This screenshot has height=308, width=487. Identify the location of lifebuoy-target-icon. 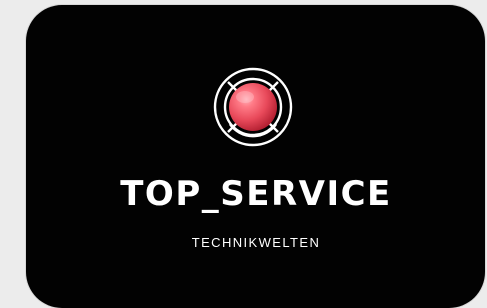
(253, 107).